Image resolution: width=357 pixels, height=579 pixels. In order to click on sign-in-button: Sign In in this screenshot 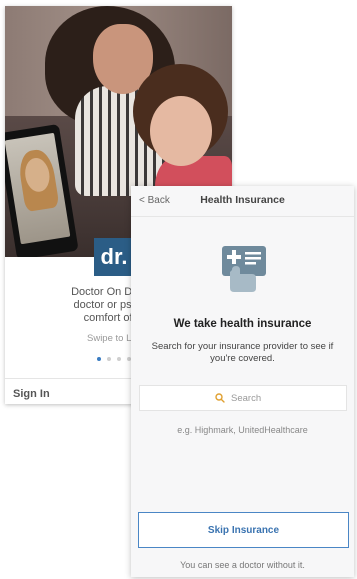, I will do `click(31, 394)`.